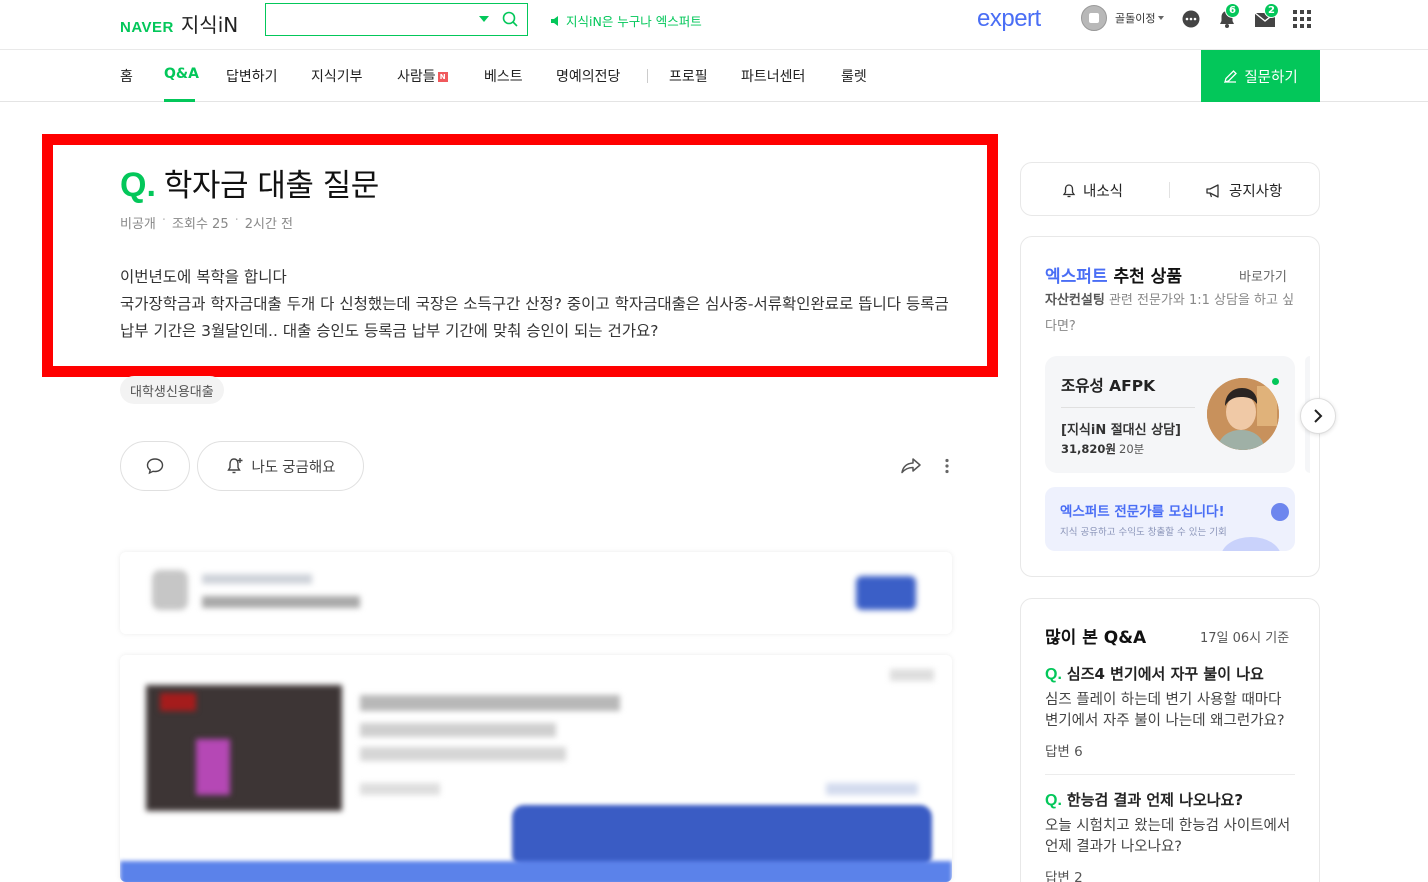  I want to click on nav-people-label: 사람들, so click(416, 77).